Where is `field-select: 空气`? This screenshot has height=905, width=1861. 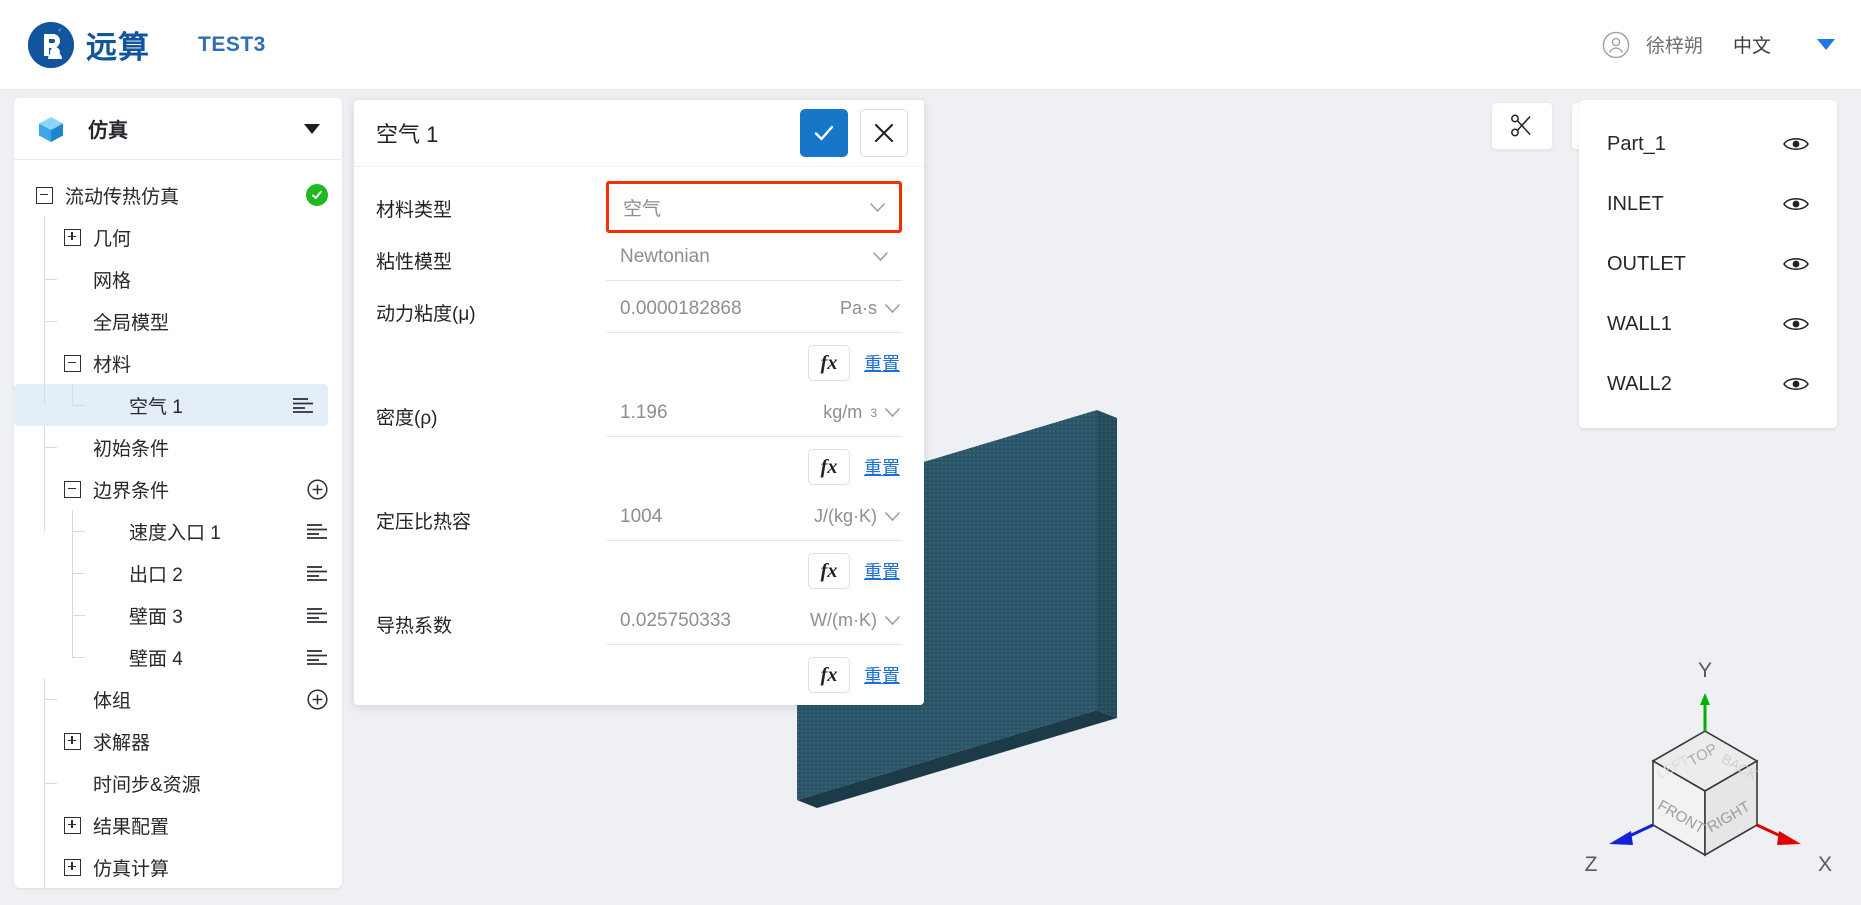
field-select: 空气 is located at coordinates (754, 207).